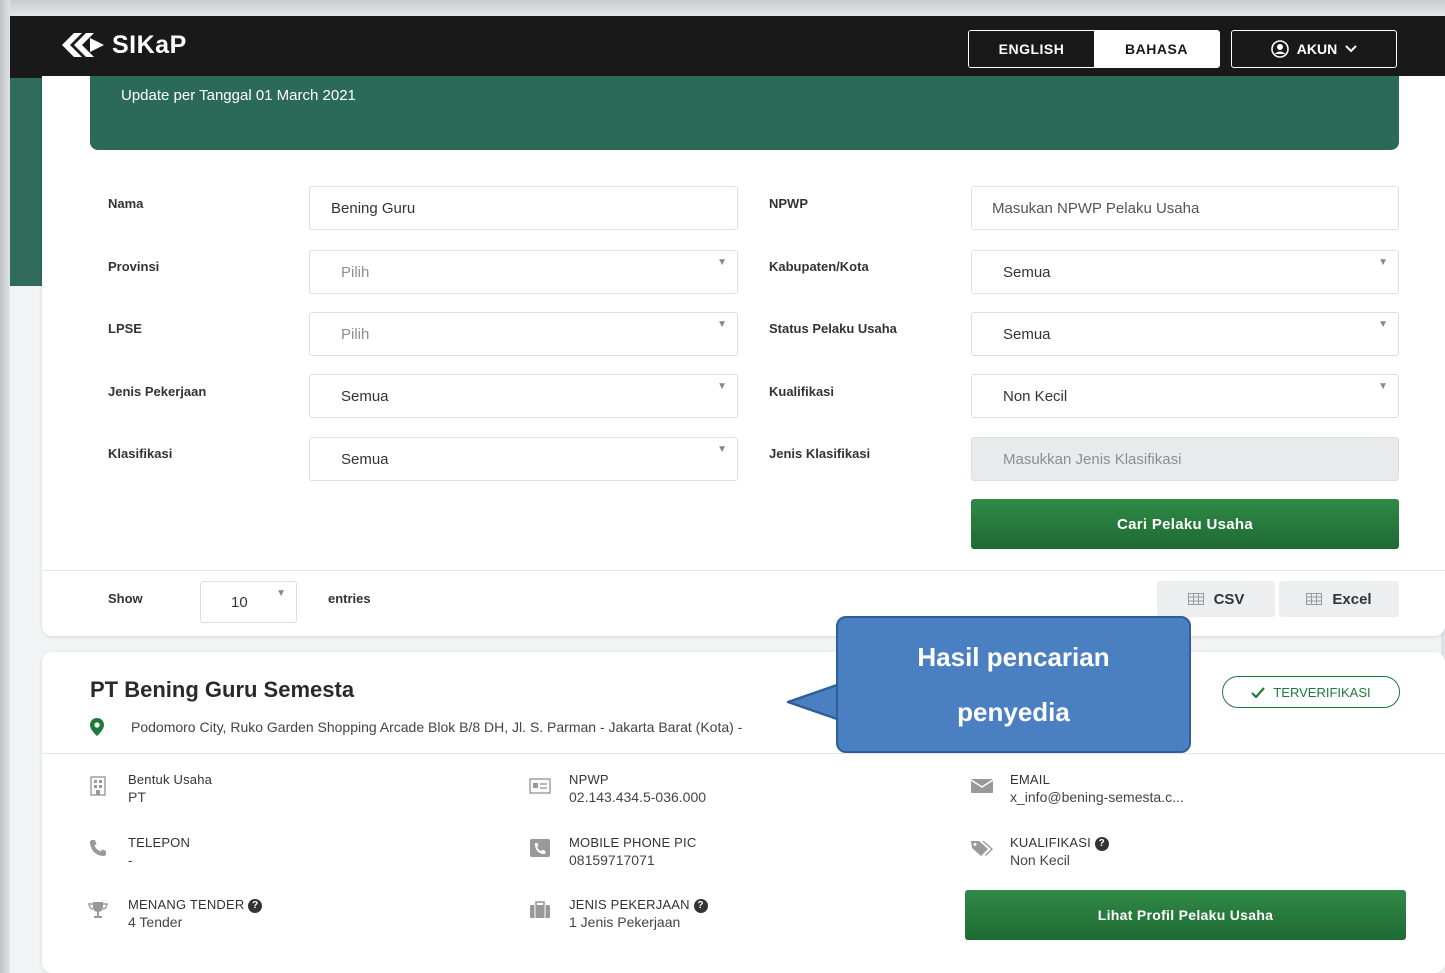  What do you see at coordinates (125, 598) in the screenshot?
I see `show-label: Show` at bounding box center [125, 598].